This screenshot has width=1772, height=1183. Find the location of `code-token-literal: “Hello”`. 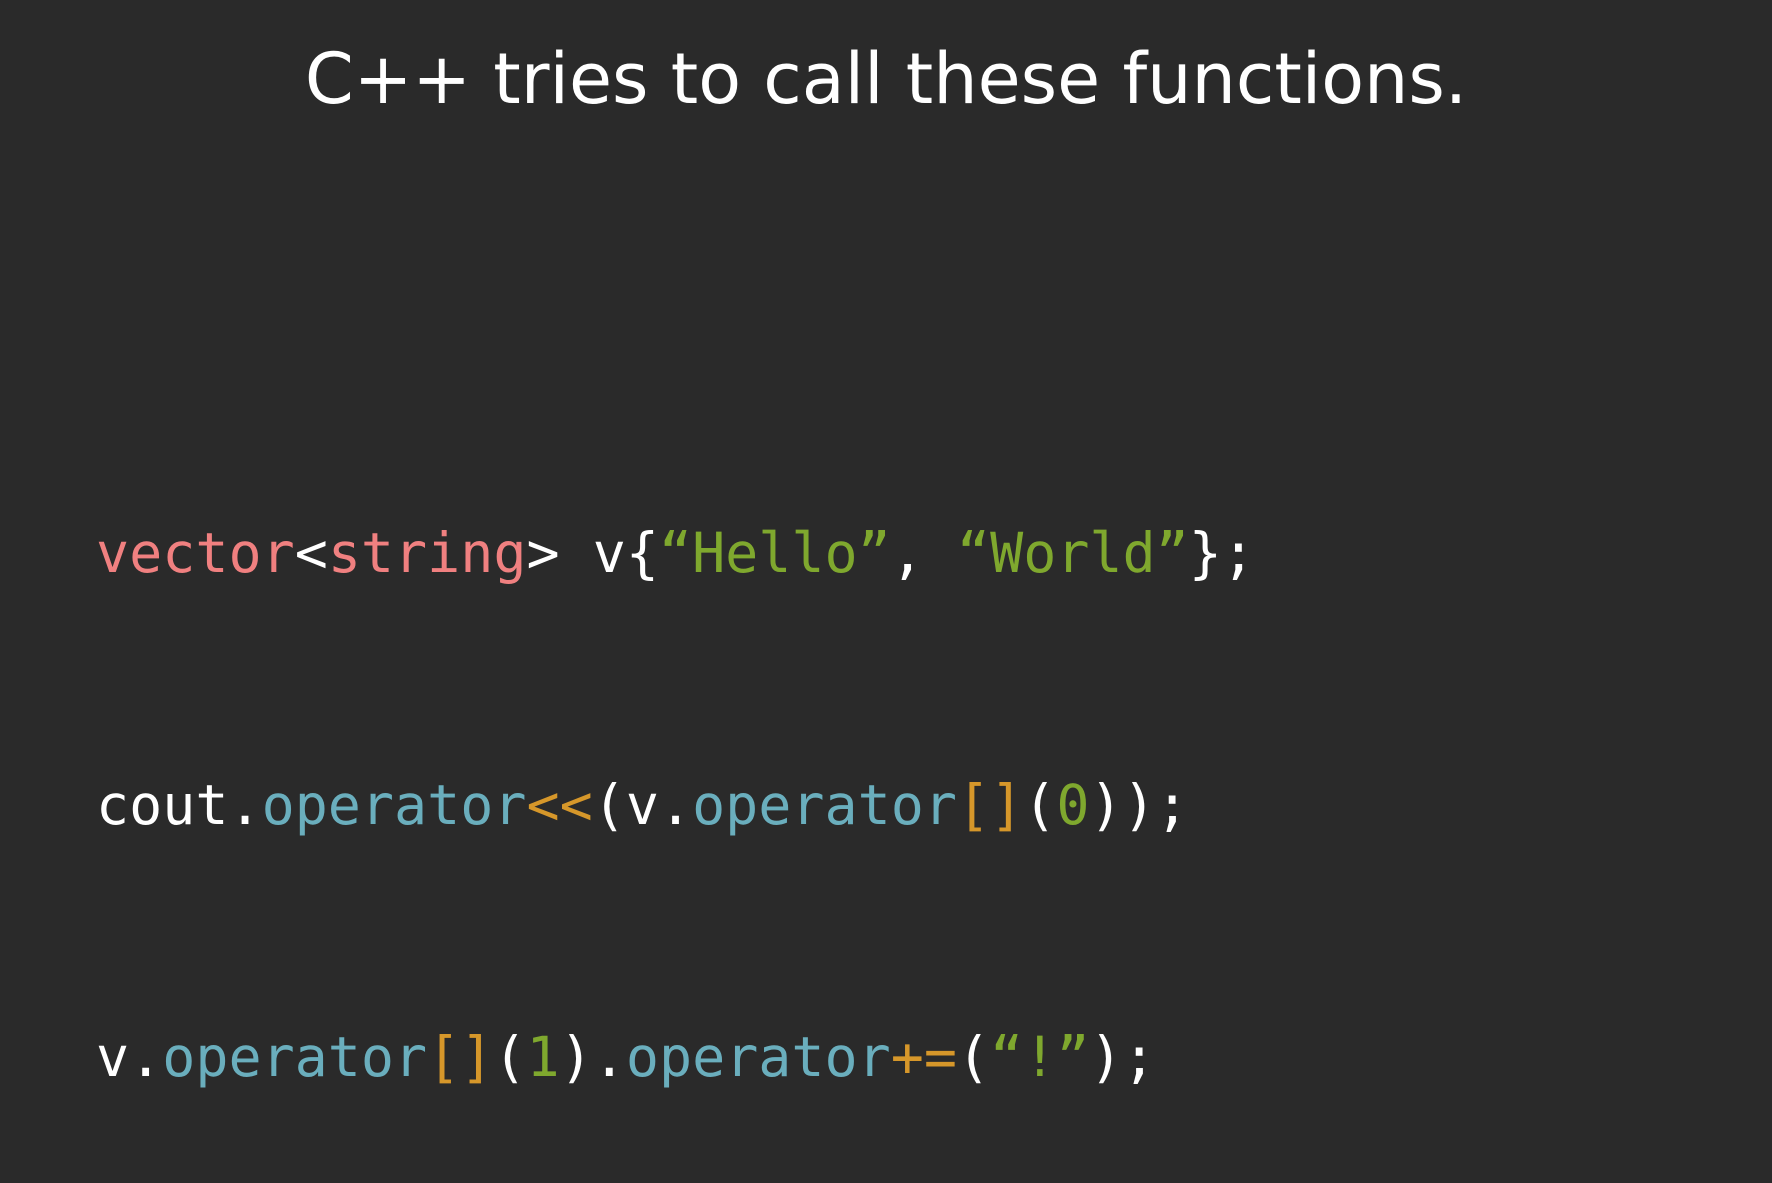

code-token-literal: “Hello” is located at coordinates (774, 553).